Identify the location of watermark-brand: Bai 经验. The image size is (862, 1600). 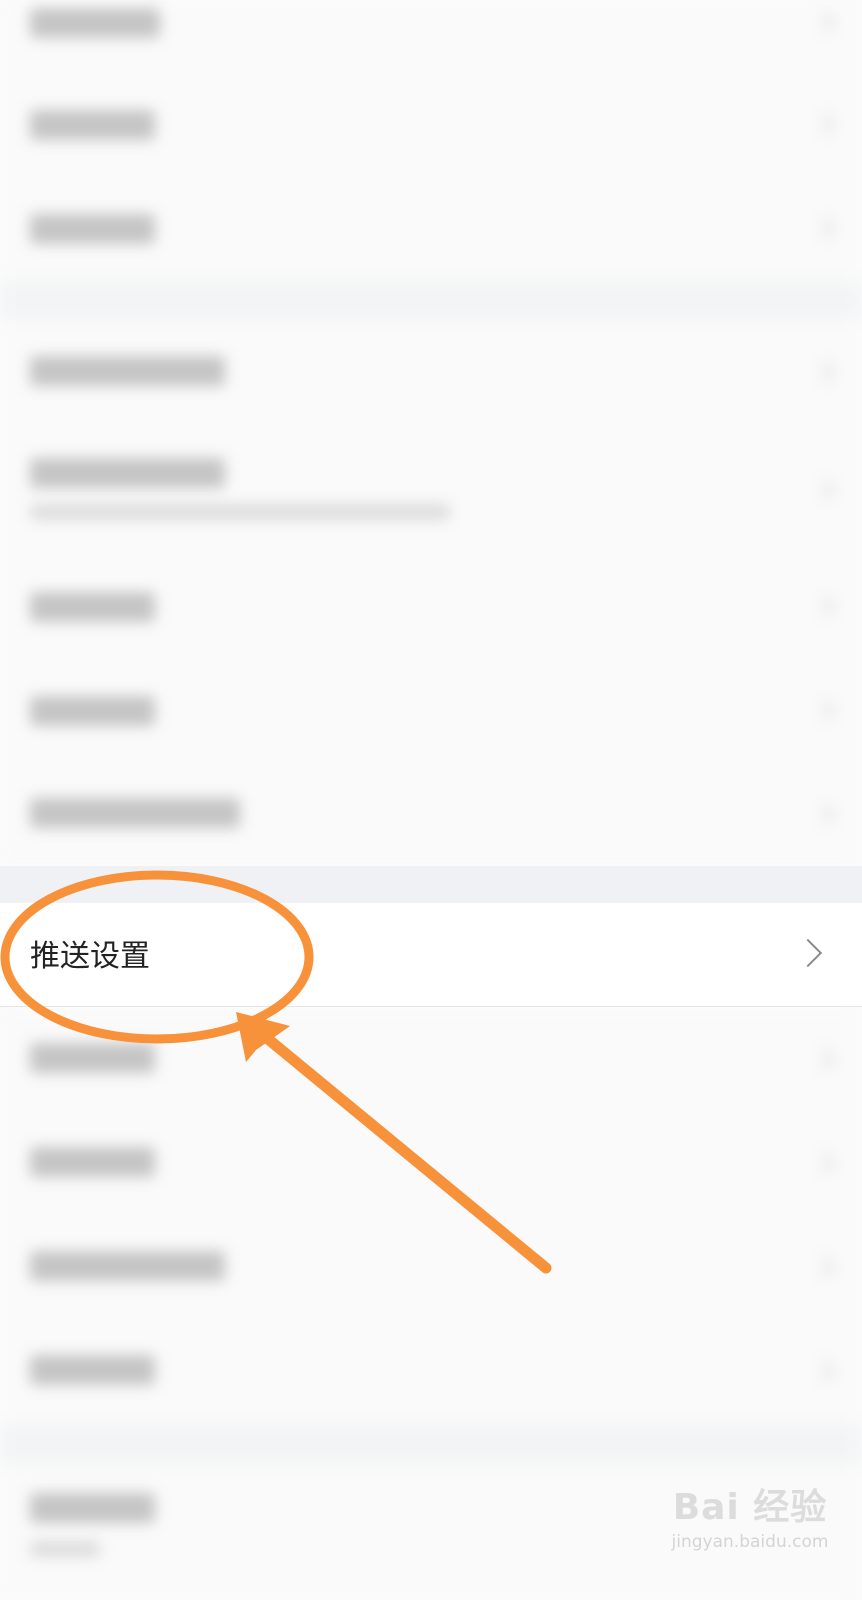
(750, 1507).